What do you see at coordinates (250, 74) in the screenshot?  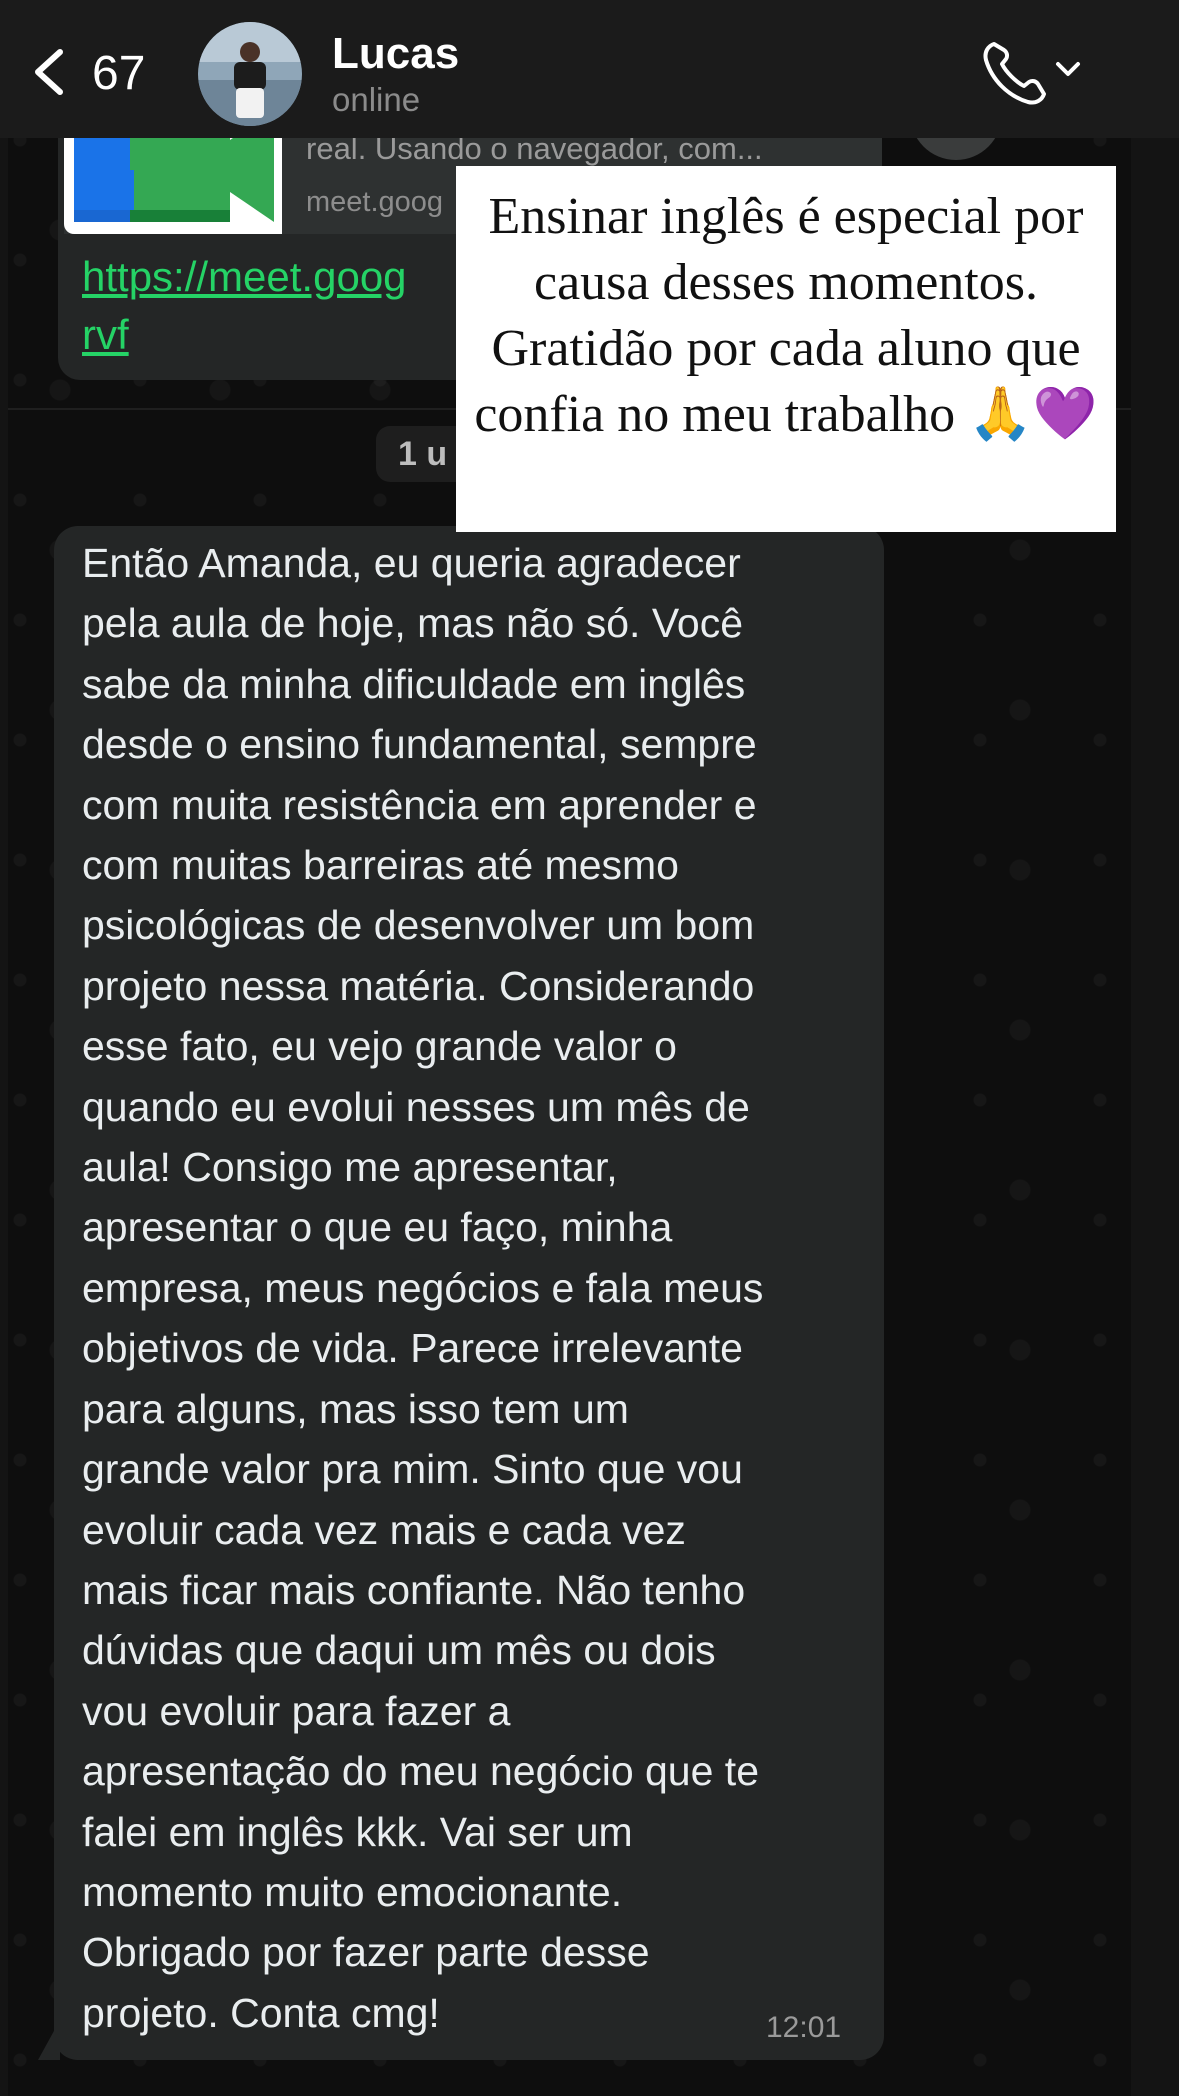 I see `avatar` at bounding box center [250, 74].